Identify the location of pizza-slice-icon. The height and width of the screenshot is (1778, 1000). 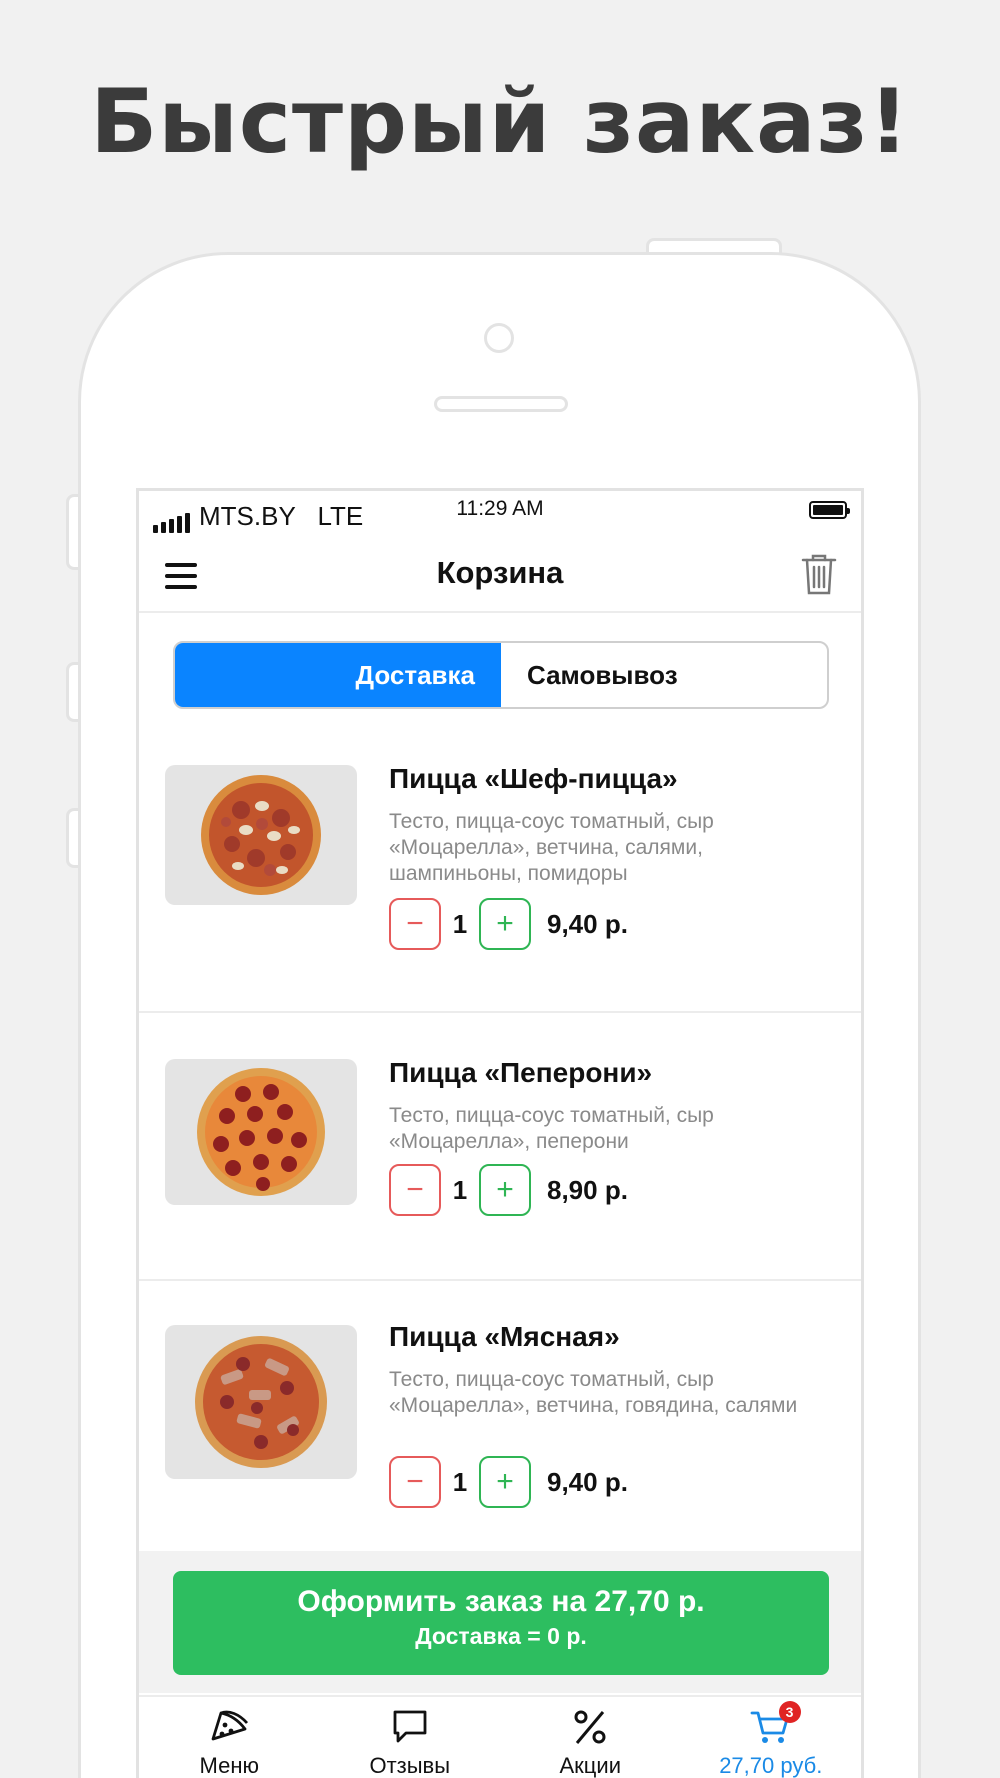
(230, 1725).